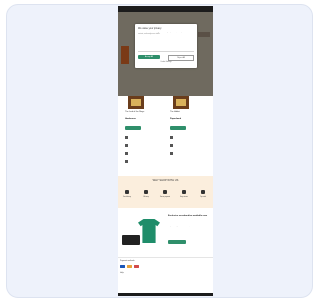 The width and height of the screenshot is (320, 301). I want to click on shield-icon, so click(165, 192).